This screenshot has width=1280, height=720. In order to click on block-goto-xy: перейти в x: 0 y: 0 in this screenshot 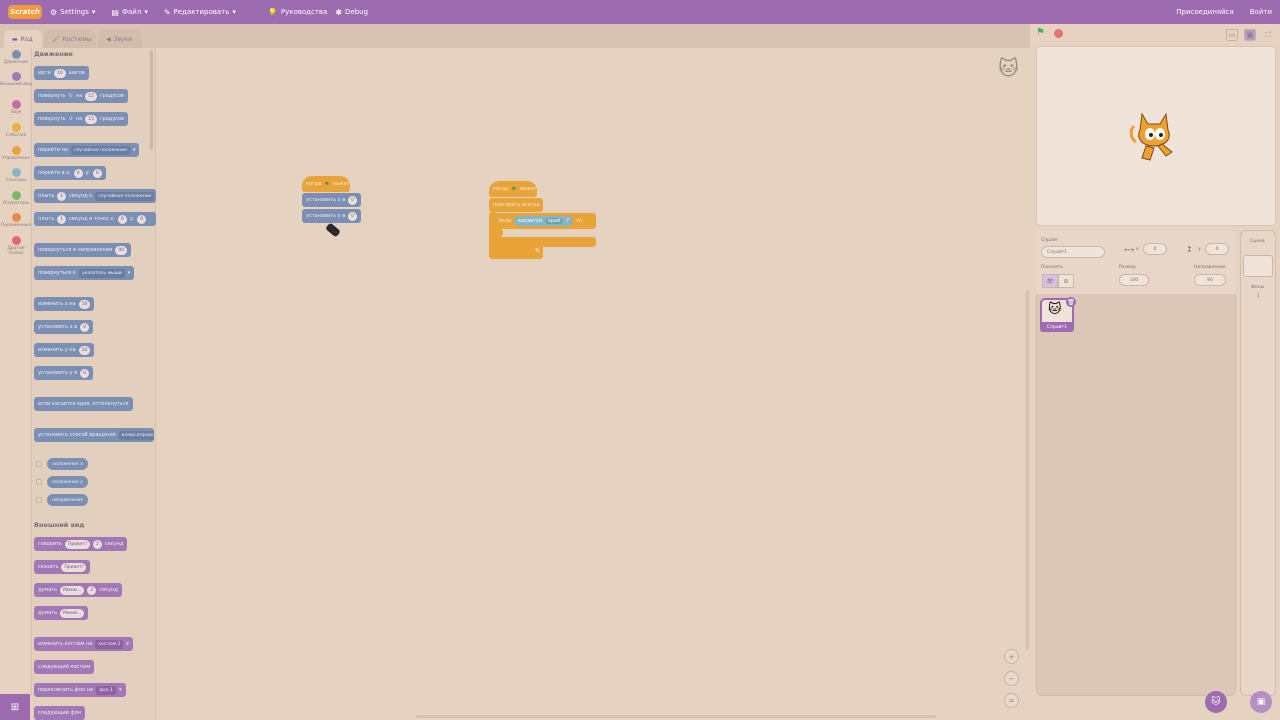, I will do `click(70, 173)`.